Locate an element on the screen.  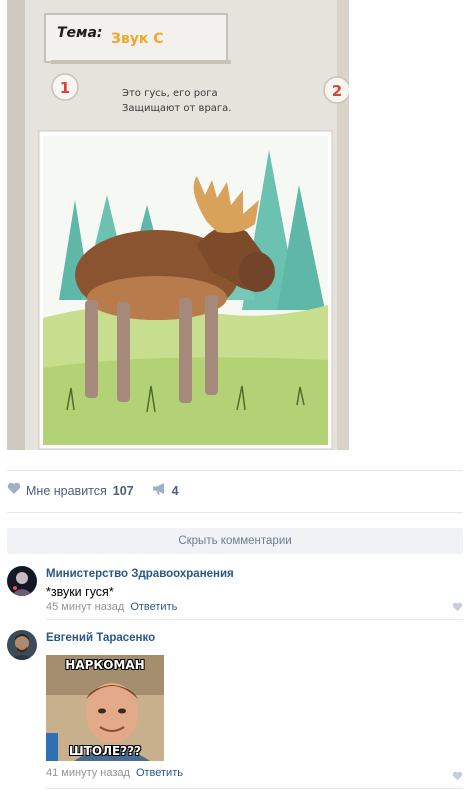
like-label: Мне нравится is located at coordinates (66, 491).